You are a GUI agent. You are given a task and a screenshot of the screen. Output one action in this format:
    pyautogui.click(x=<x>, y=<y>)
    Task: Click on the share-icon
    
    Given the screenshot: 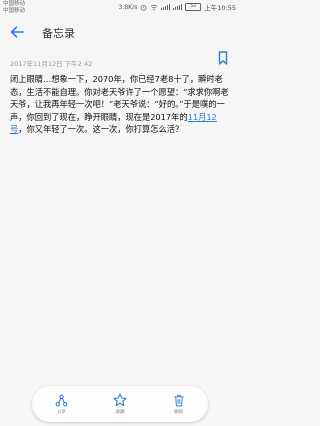 What is the action you would take?
    pyautogui.click(x=61, y=400)
    